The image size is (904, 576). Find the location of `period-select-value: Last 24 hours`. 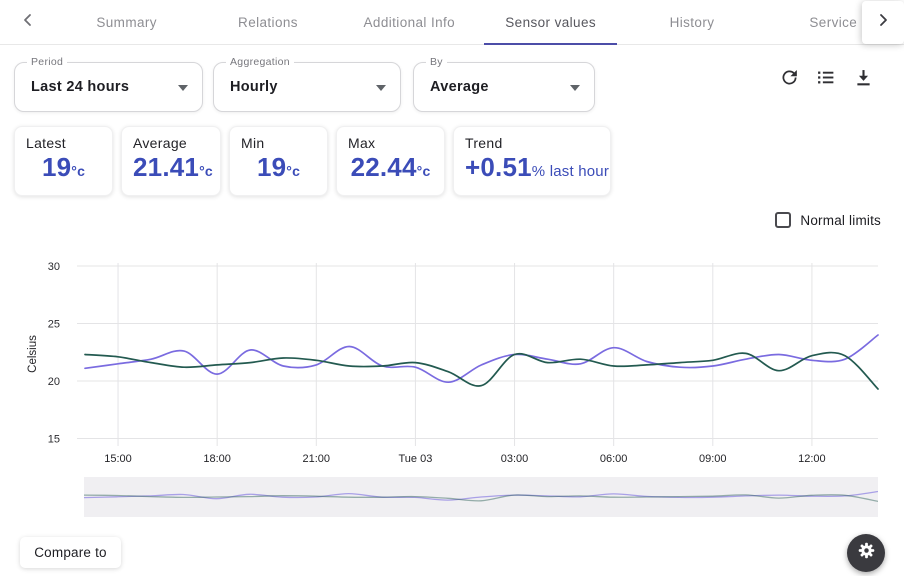

period-select-value: Last 24 hours is located at coordinates (80, 87).